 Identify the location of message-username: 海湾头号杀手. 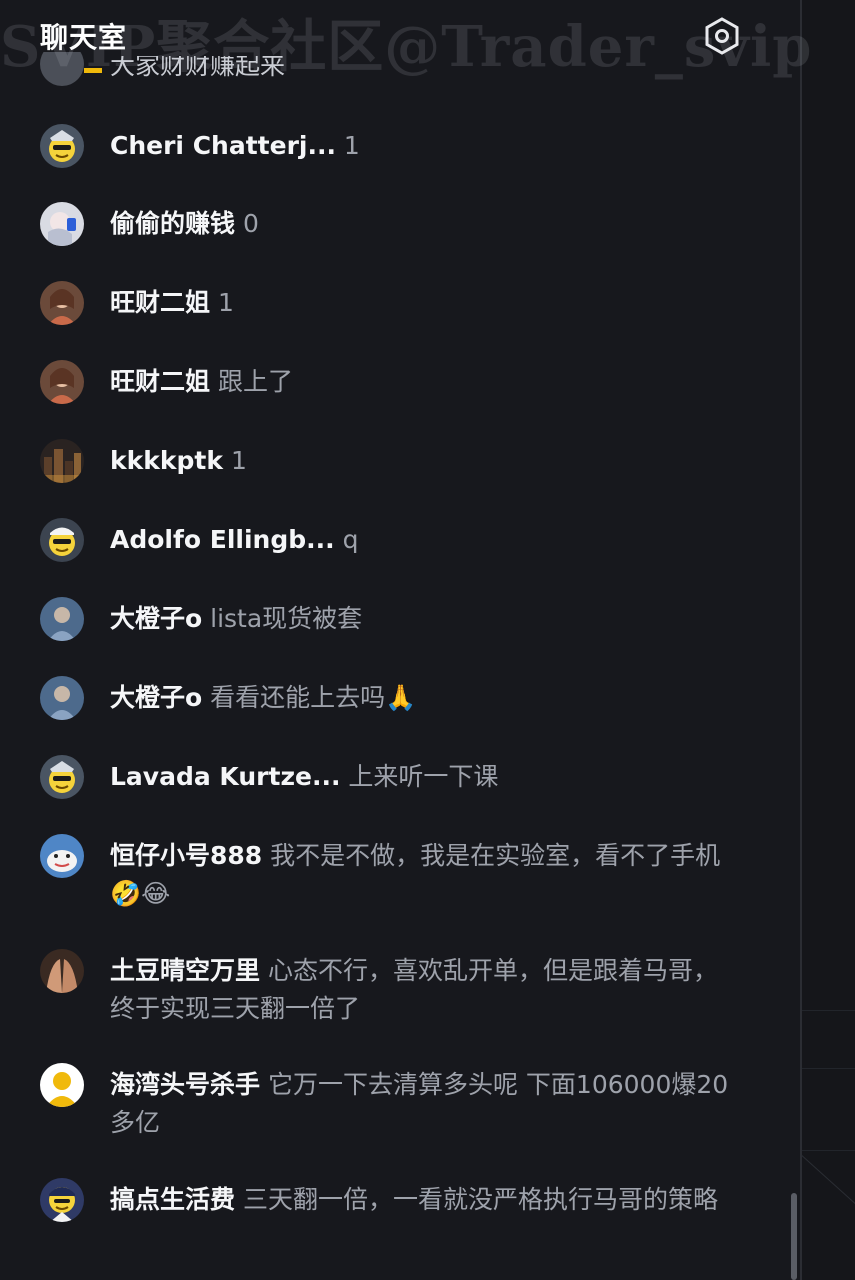
(185, 1084).